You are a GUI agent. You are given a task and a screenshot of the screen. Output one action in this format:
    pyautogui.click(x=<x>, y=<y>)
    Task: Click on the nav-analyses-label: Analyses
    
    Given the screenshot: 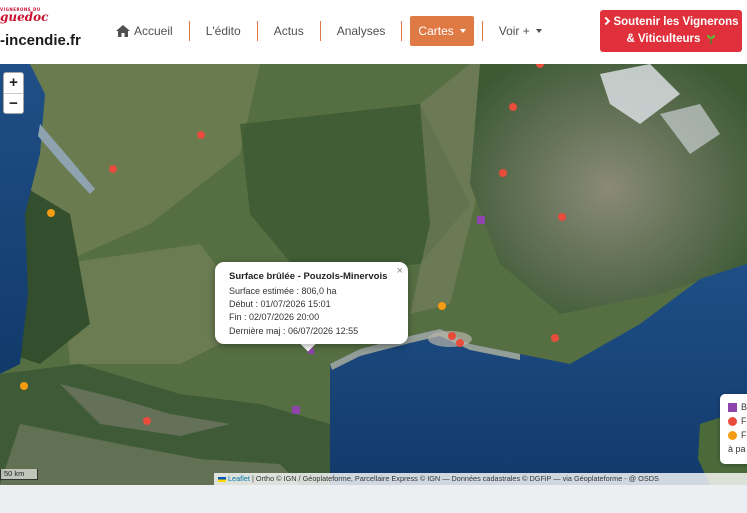 What is the action you would take?
    pyautogui.click(x=361, y=31)
    